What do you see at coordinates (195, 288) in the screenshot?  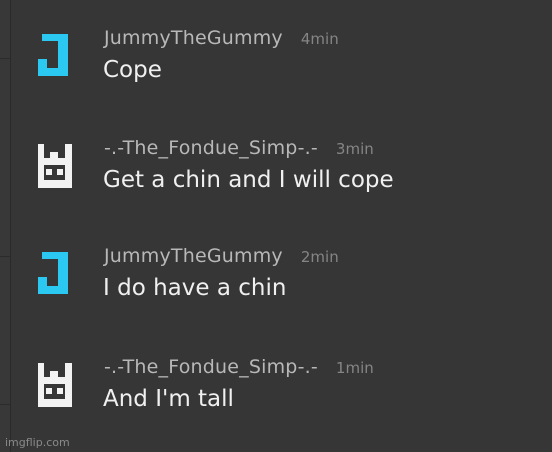 I see `message-text: I do have a chin` at bounding box center [195, 288].